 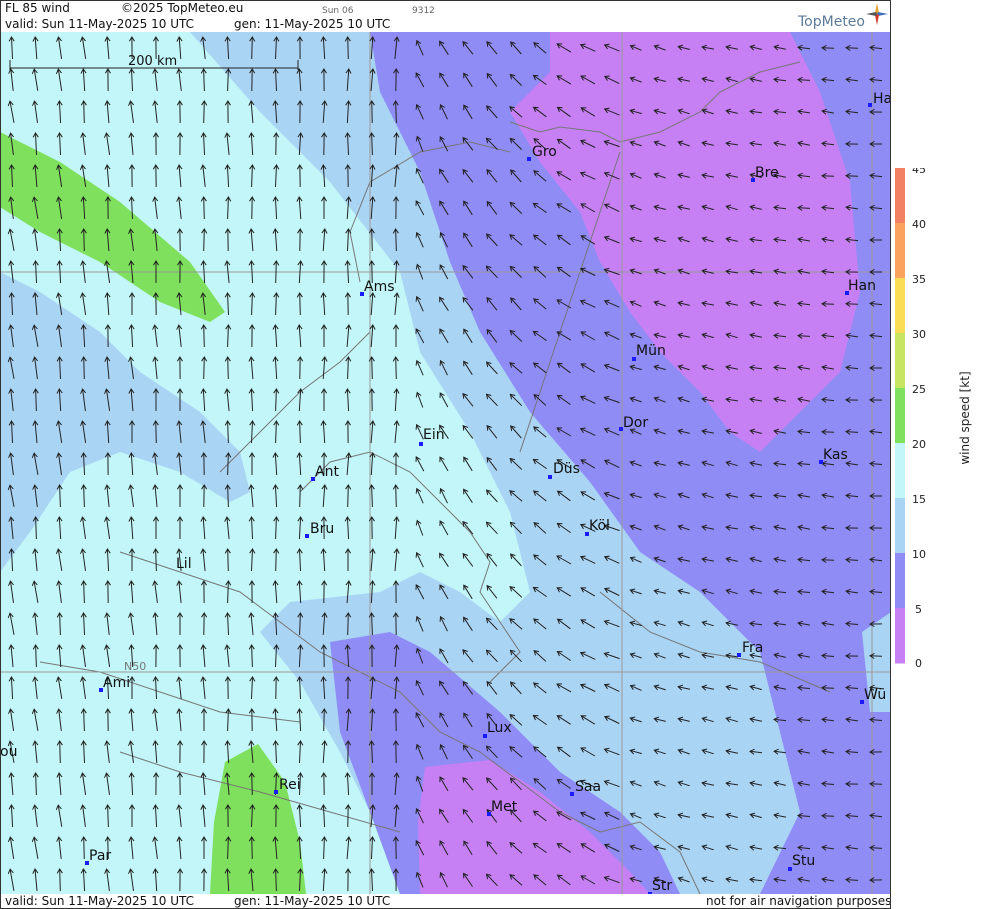 What do you see at coordinates (862, 286) in the screenshot?
I see `city-label: Han` at bounding box center [862, 286].